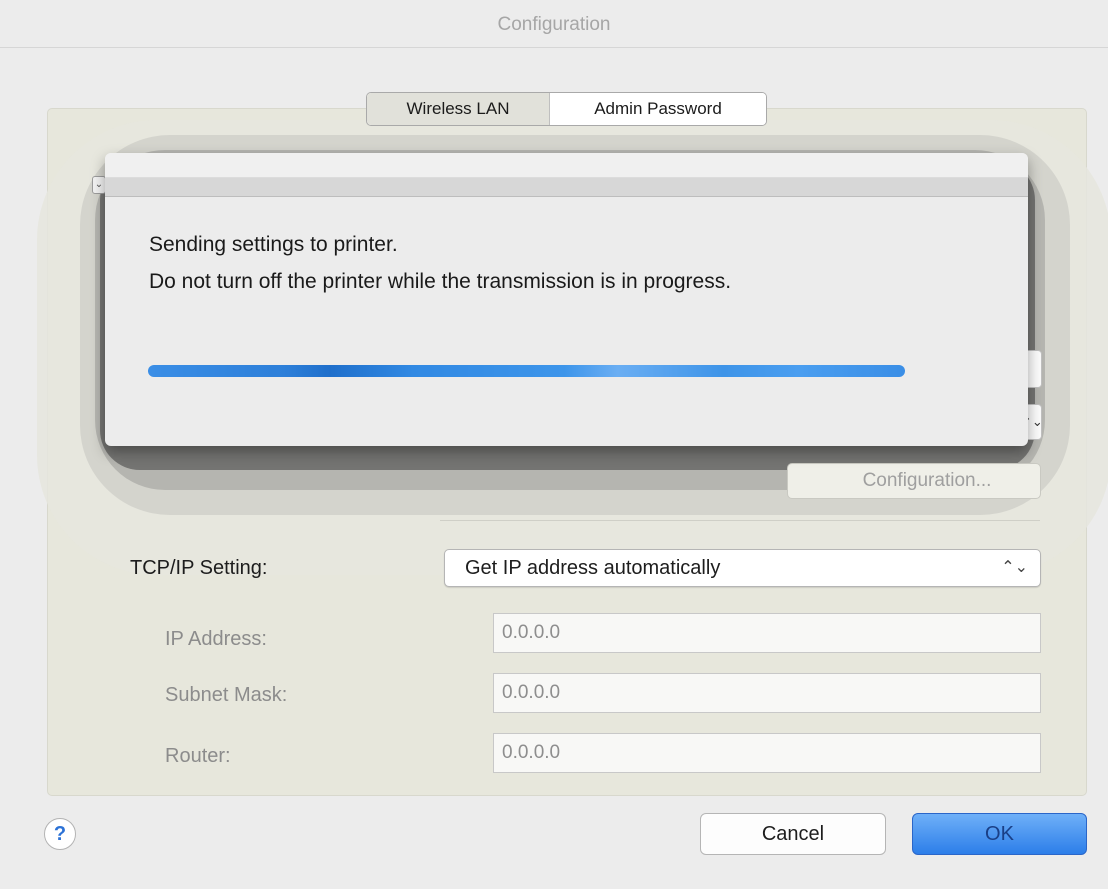 This screenshot has width=1108, height=889. I want to click on tcpip-setting-select: Get IP address automatically ⌃⌄, so click(742, 568).